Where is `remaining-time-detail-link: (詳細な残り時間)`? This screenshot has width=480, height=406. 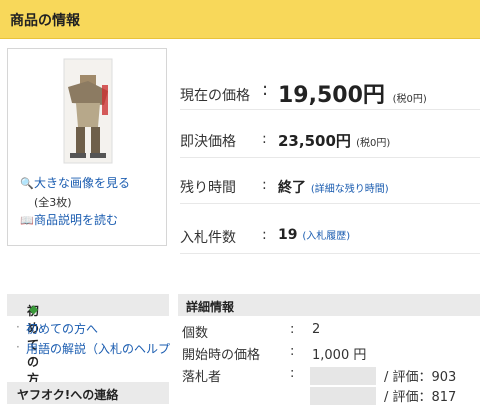
remaining-time-detail-link: (詳細な残り時間) is located at coordinates (350, 189).